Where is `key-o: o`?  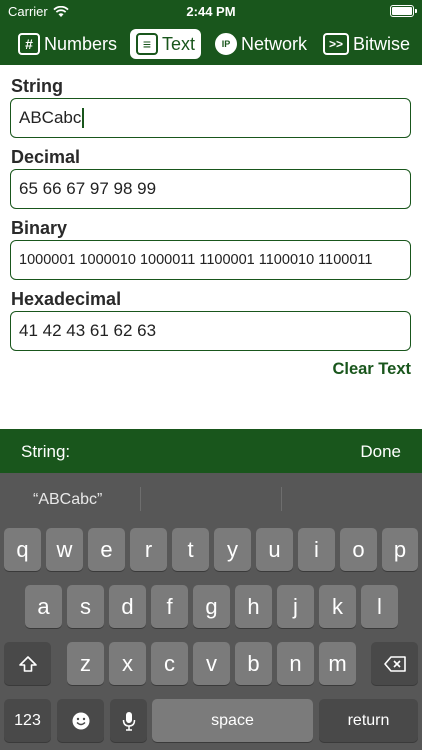 key-o: o is located at coordinates (358, 549).